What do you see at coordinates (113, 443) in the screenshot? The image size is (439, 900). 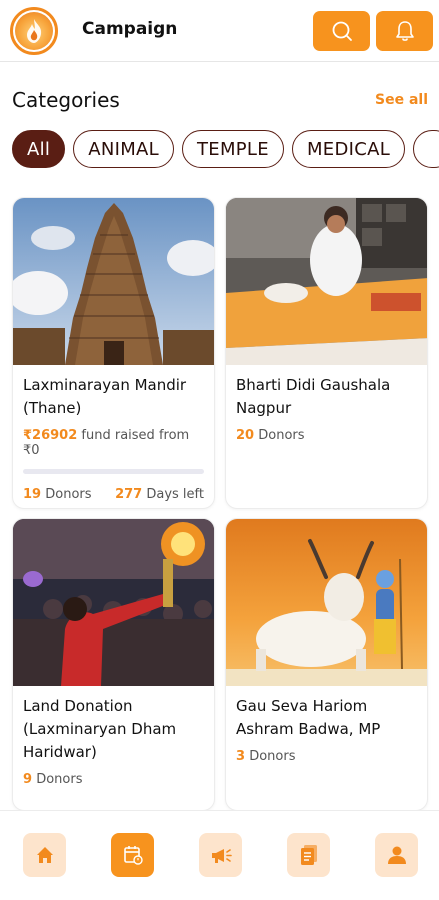 I see `fund-raised: ₹26902 fund raised from ₹0` at bounding box center [113, 443].